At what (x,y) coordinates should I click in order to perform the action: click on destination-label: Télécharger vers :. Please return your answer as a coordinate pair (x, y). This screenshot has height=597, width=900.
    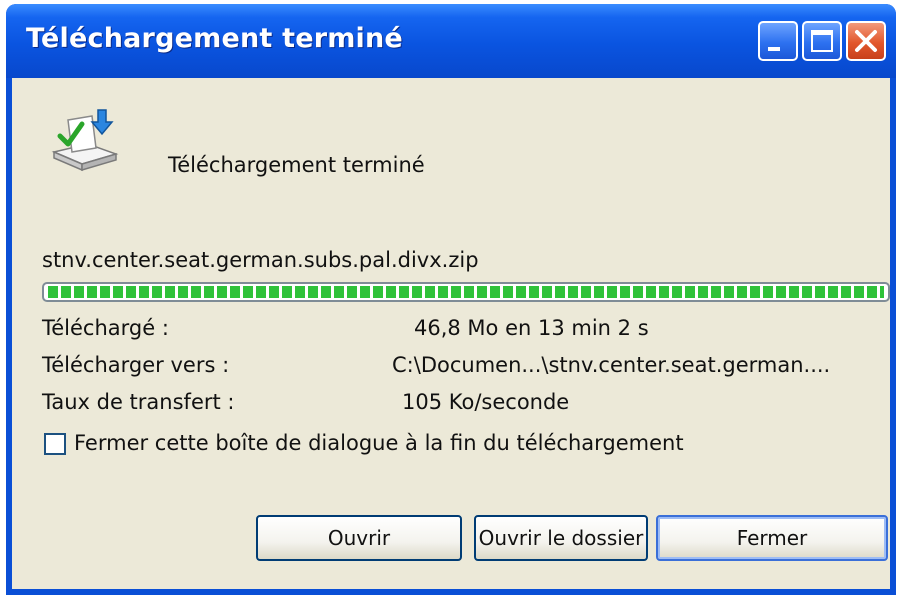
    Looking at the image, I should click on (136, 365).